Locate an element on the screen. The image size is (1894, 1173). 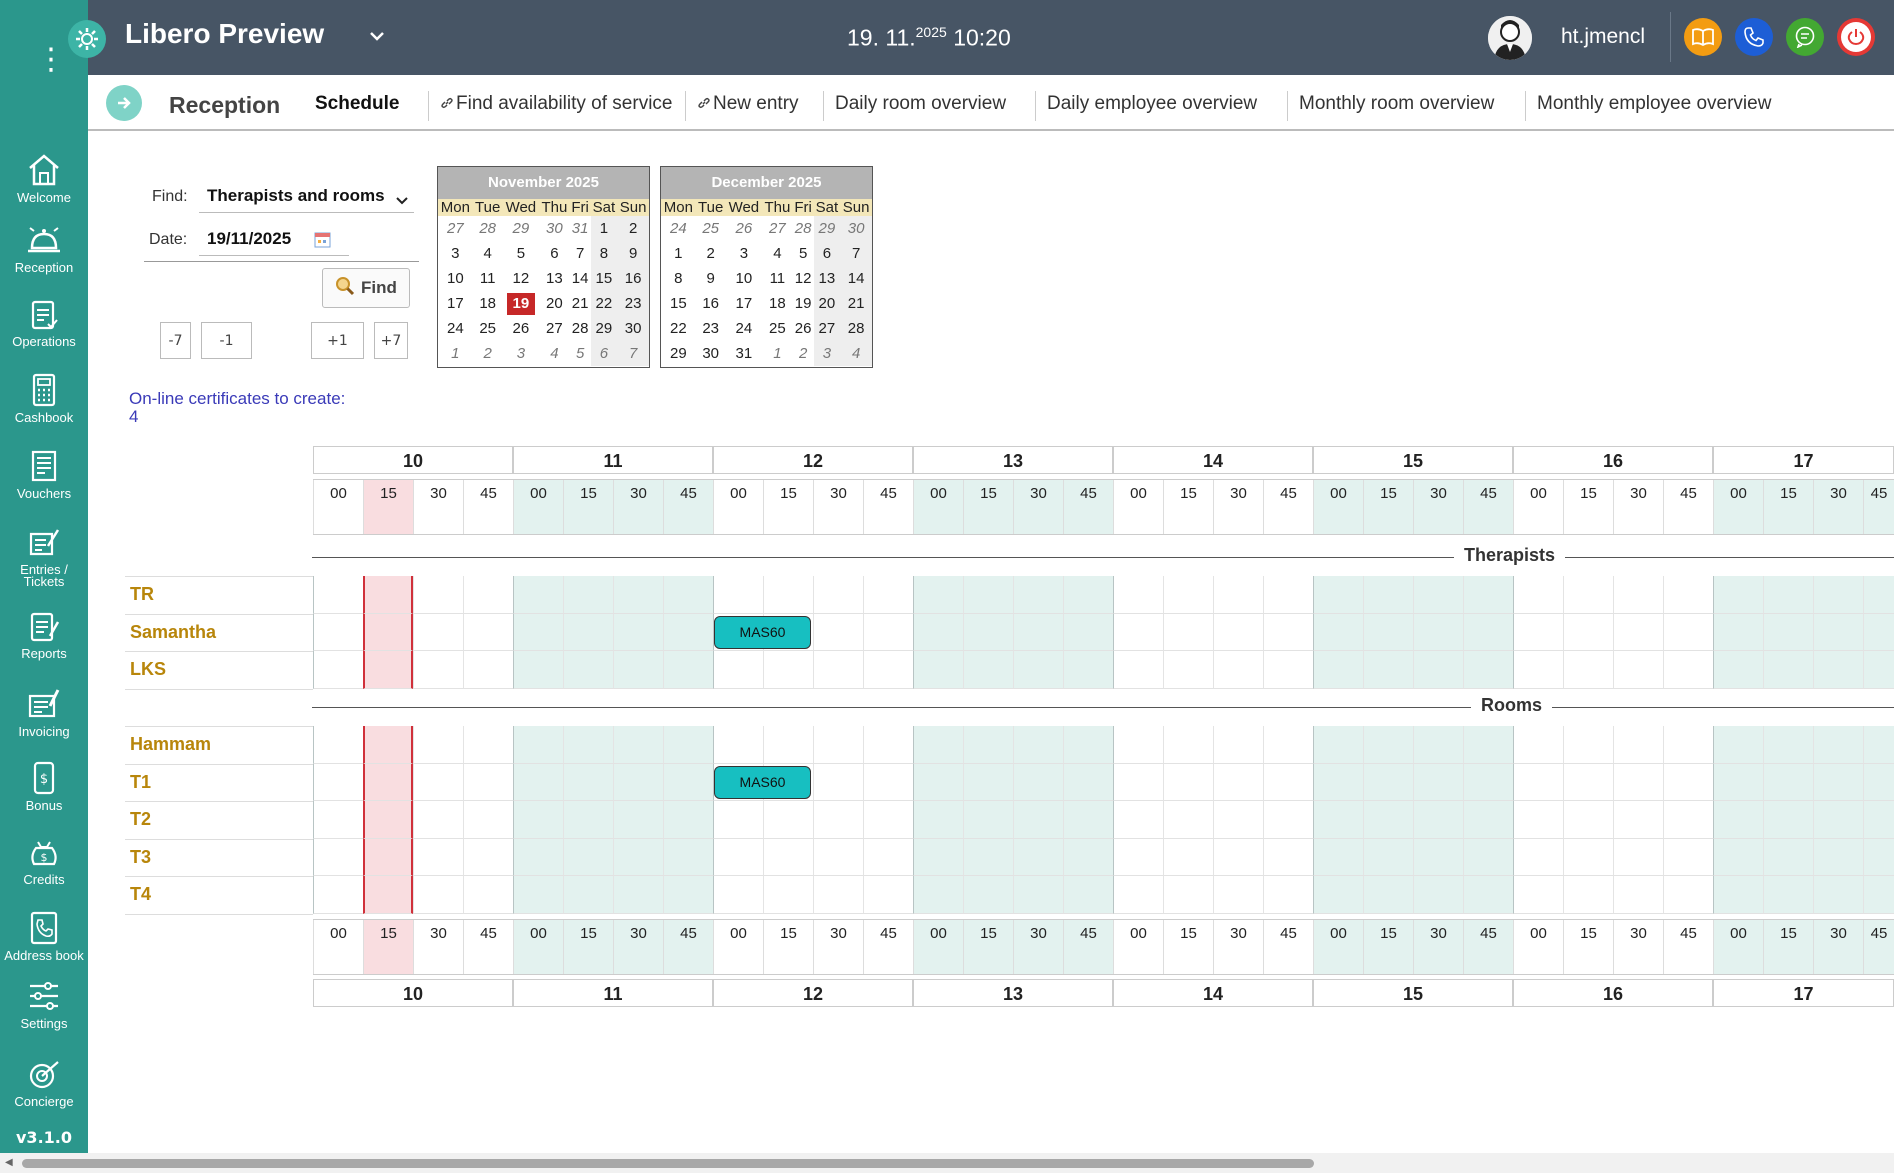
tab-daily-employee-overview: Daily employee overview is located at coordinates (1152, 104).